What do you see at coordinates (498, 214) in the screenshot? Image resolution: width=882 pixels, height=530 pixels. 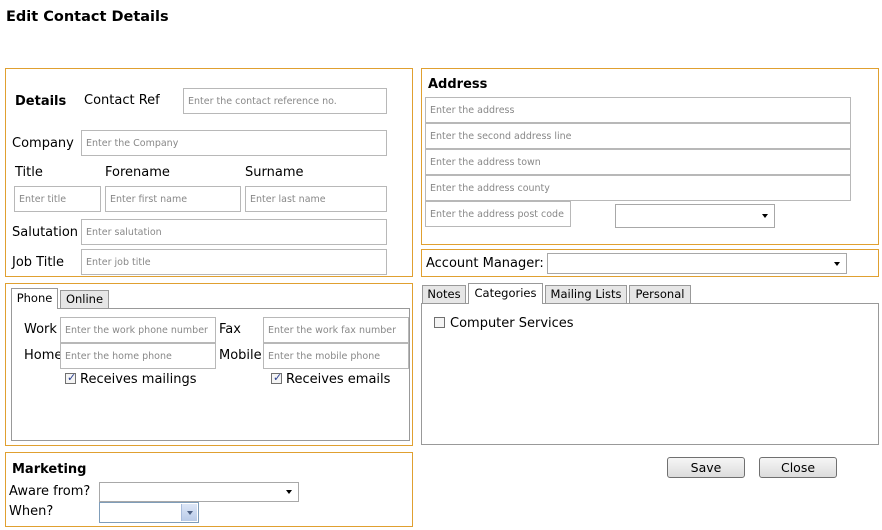 I see `address-postcode-input` at bounding box center [498, 214].